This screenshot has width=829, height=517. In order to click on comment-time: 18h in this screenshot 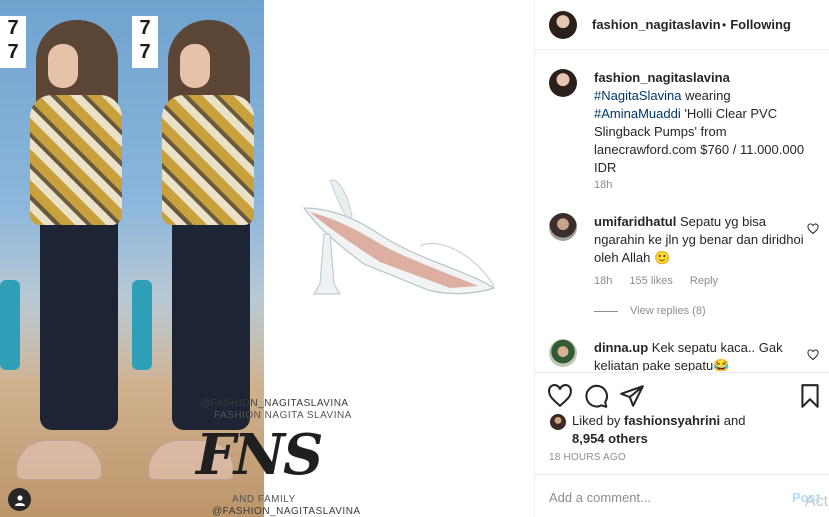, I will do `click(603, 281)`.